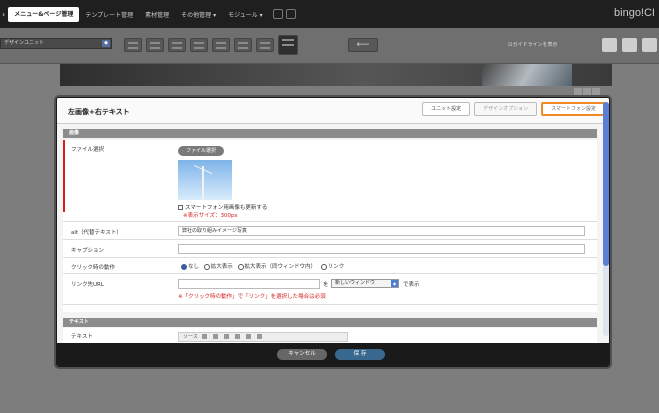  Describe the element at coordinates (252, 297) in the screenshot. I see `url-required-note: ※「クリック時の動作」で「リンク」を選択した場合は必須` at that location.